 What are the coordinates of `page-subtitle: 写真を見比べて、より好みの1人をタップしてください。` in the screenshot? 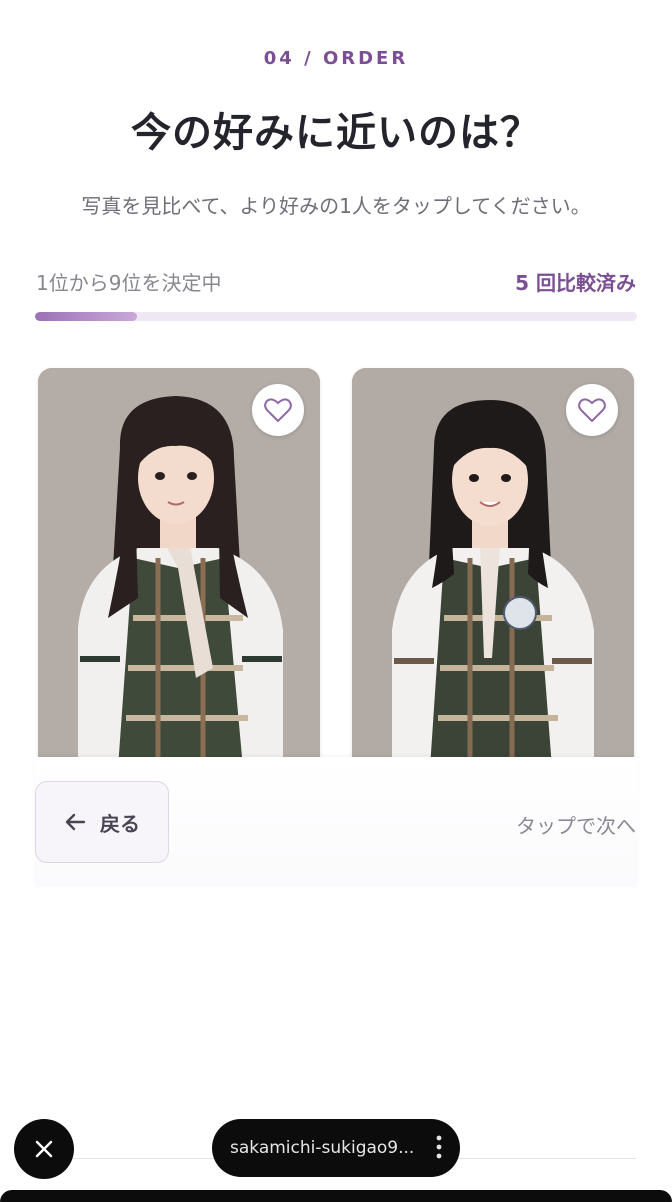 It's located at (336, 206).